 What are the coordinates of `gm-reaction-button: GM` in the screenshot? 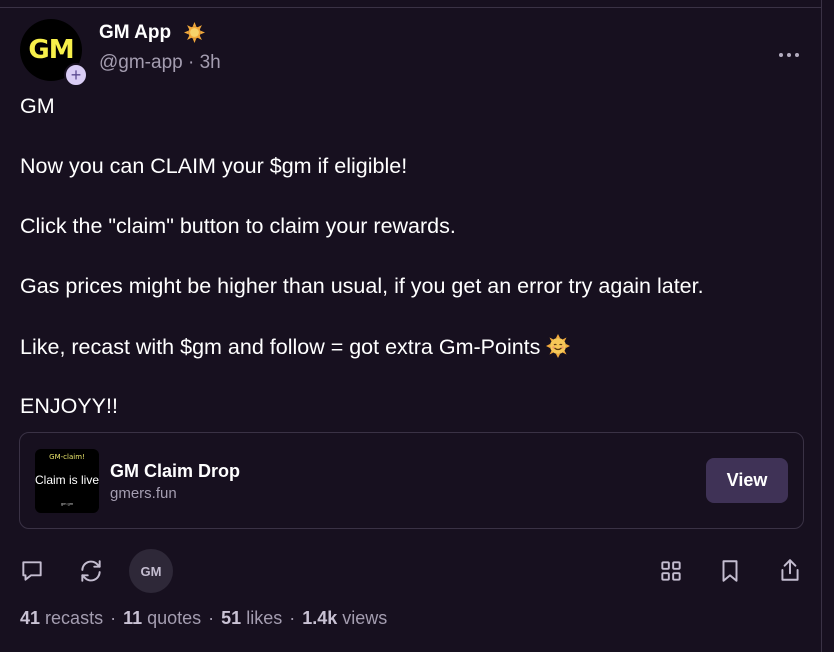 It's located at (151, 571).